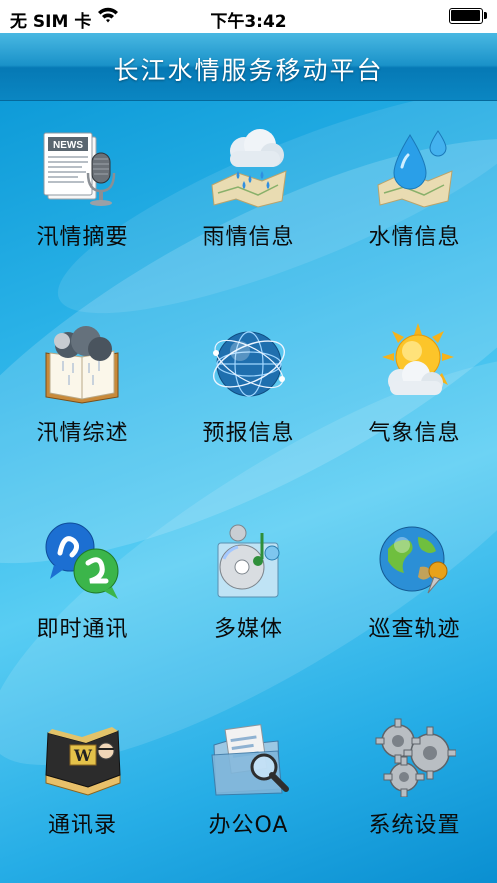 Image resolution: width=497 pixels, height=883 pixels. What do you see at coordinates (415, 560) in the screenshot?
I see `globe-pin-icon` at bounding box center [415, 560].